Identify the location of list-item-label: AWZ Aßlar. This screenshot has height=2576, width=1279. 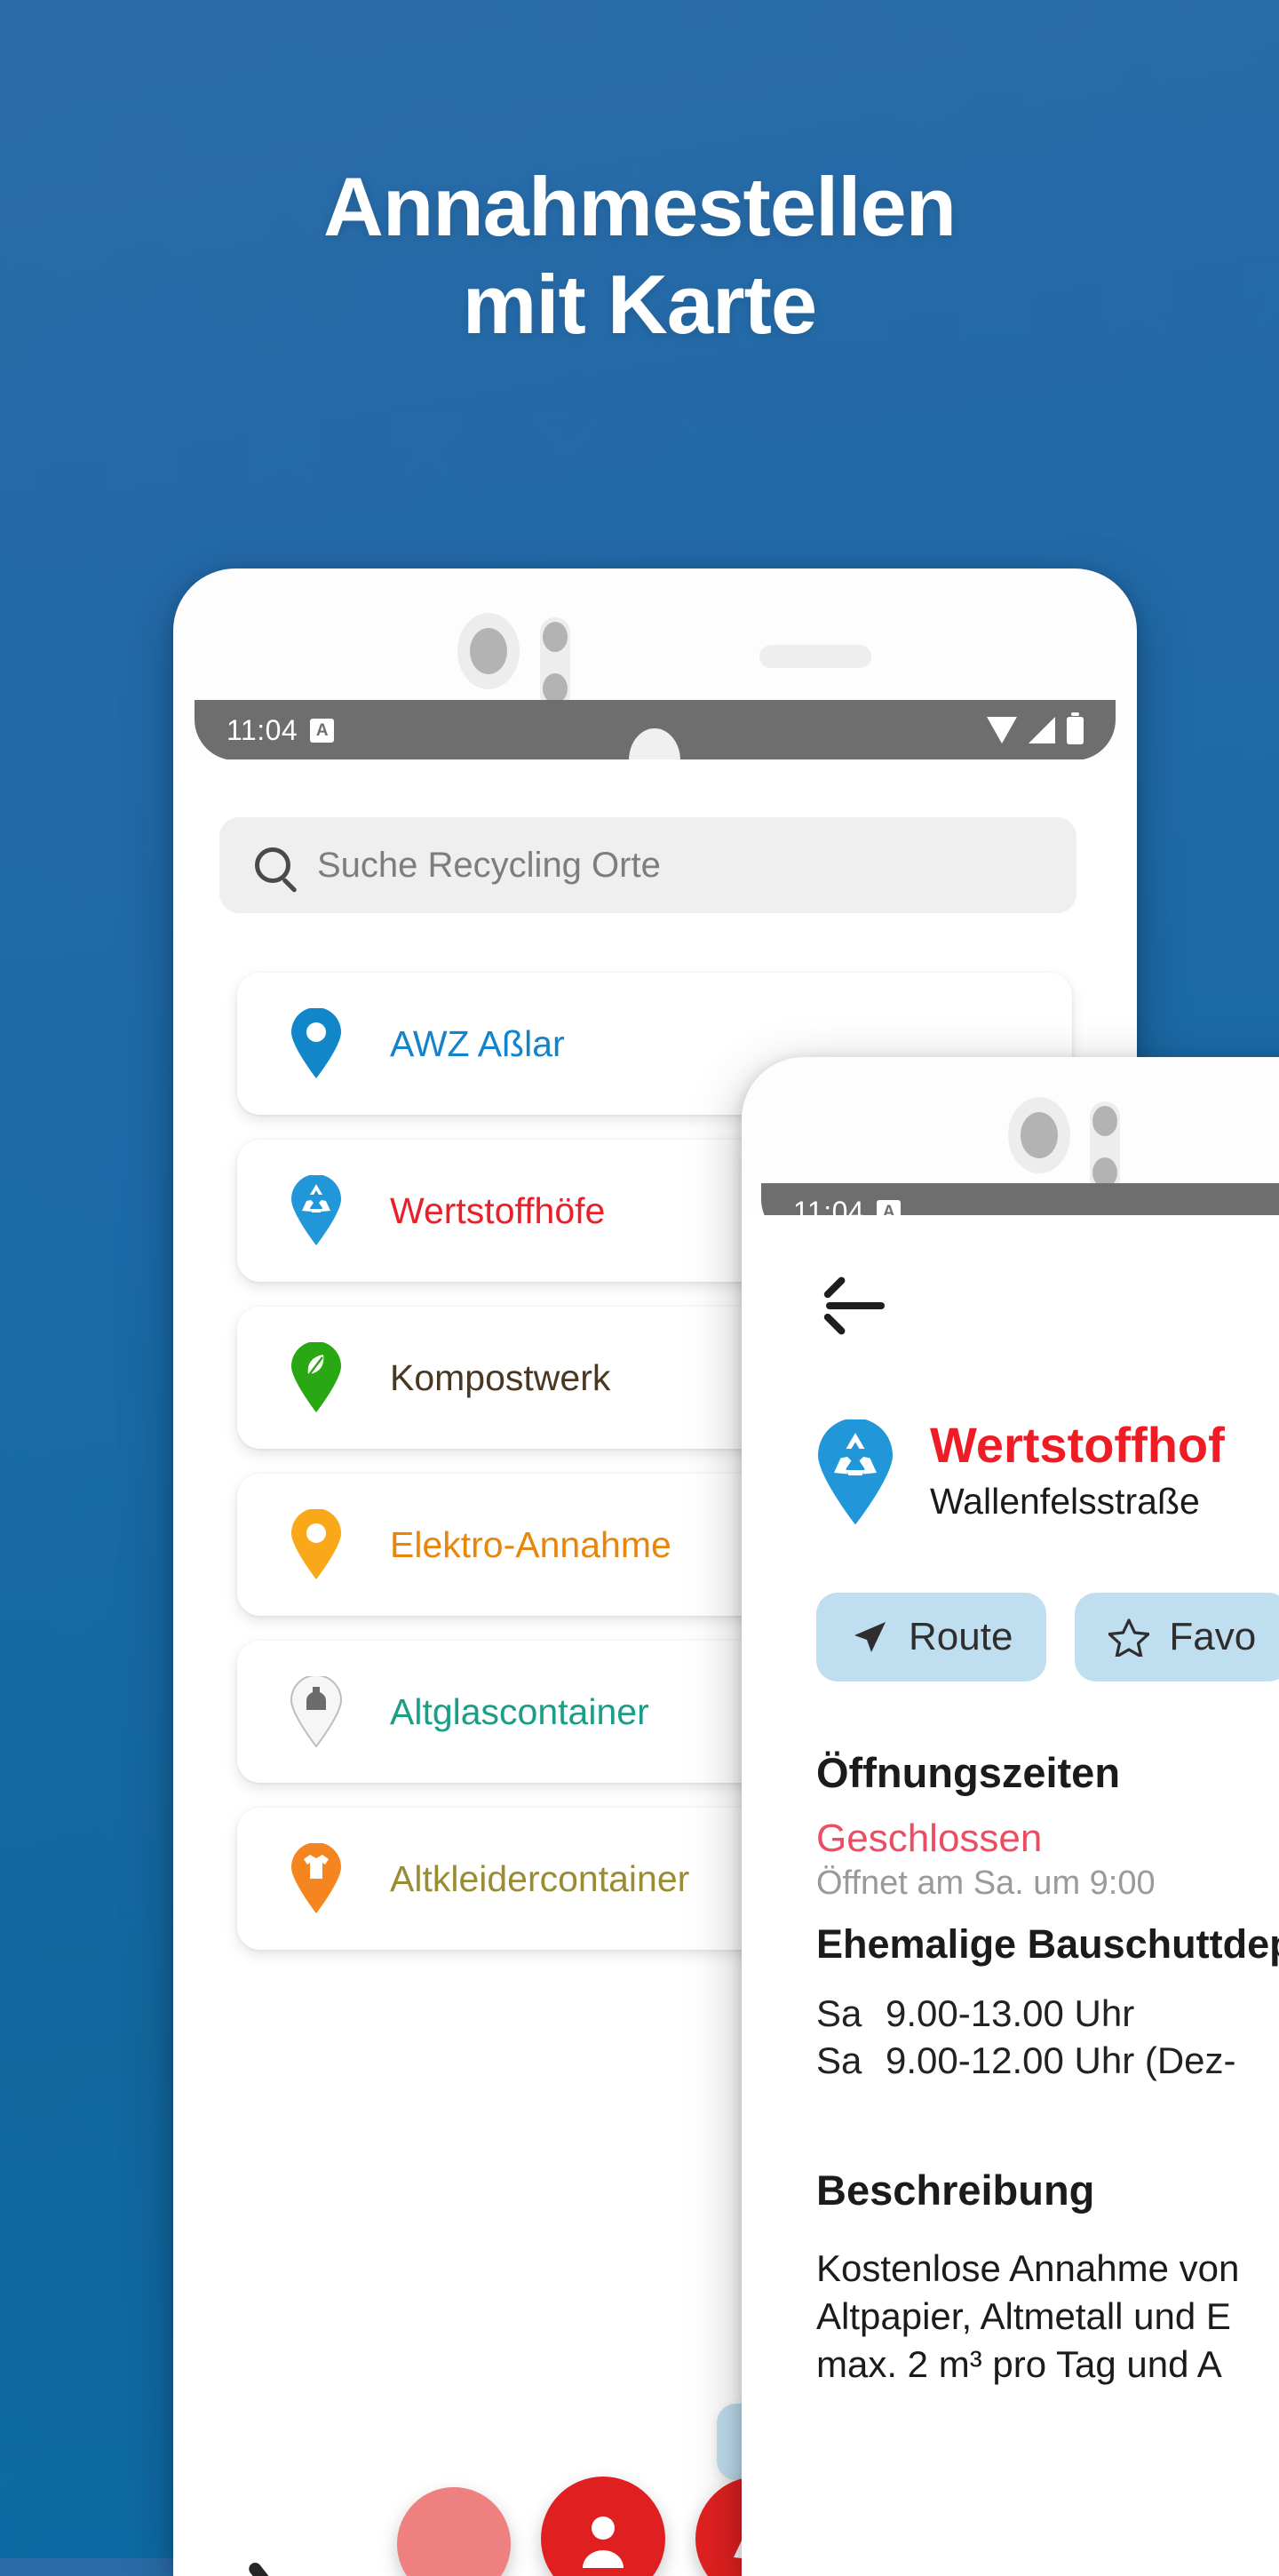
(477, 1043).